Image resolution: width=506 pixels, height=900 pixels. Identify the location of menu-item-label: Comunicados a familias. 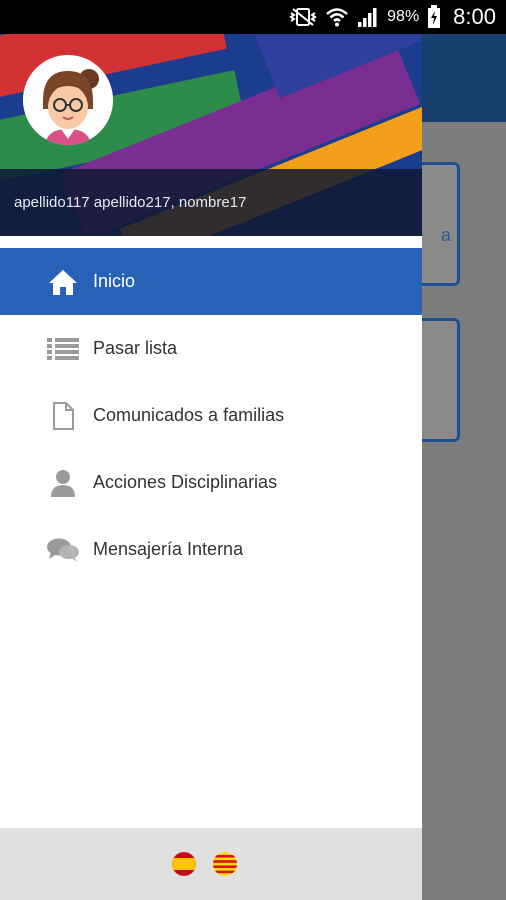
(189, 415).